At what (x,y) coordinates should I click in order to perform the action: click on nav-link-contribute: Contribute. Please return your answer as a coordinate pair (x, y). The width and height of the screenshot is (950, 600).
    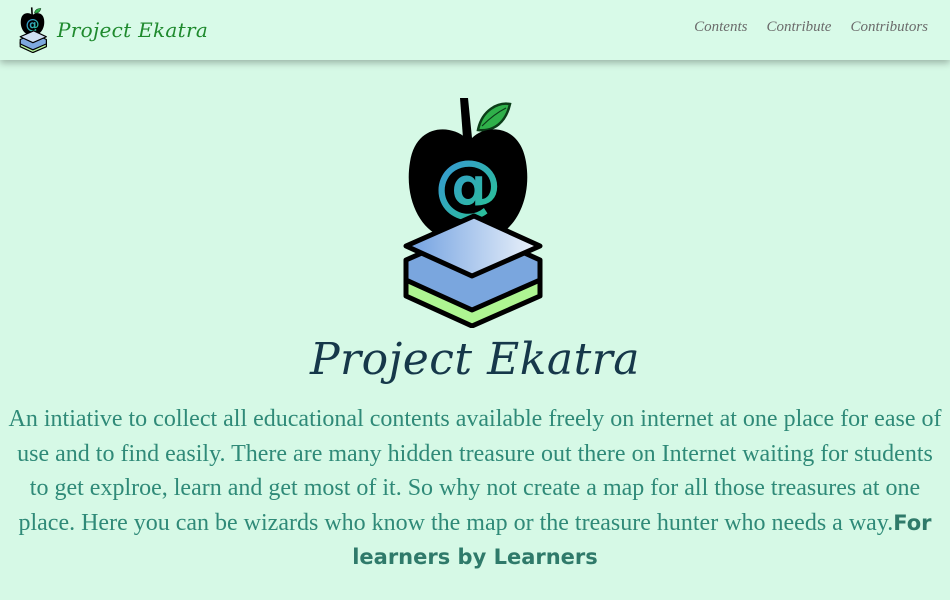
    Looking at the image, I should click on (798, 27).